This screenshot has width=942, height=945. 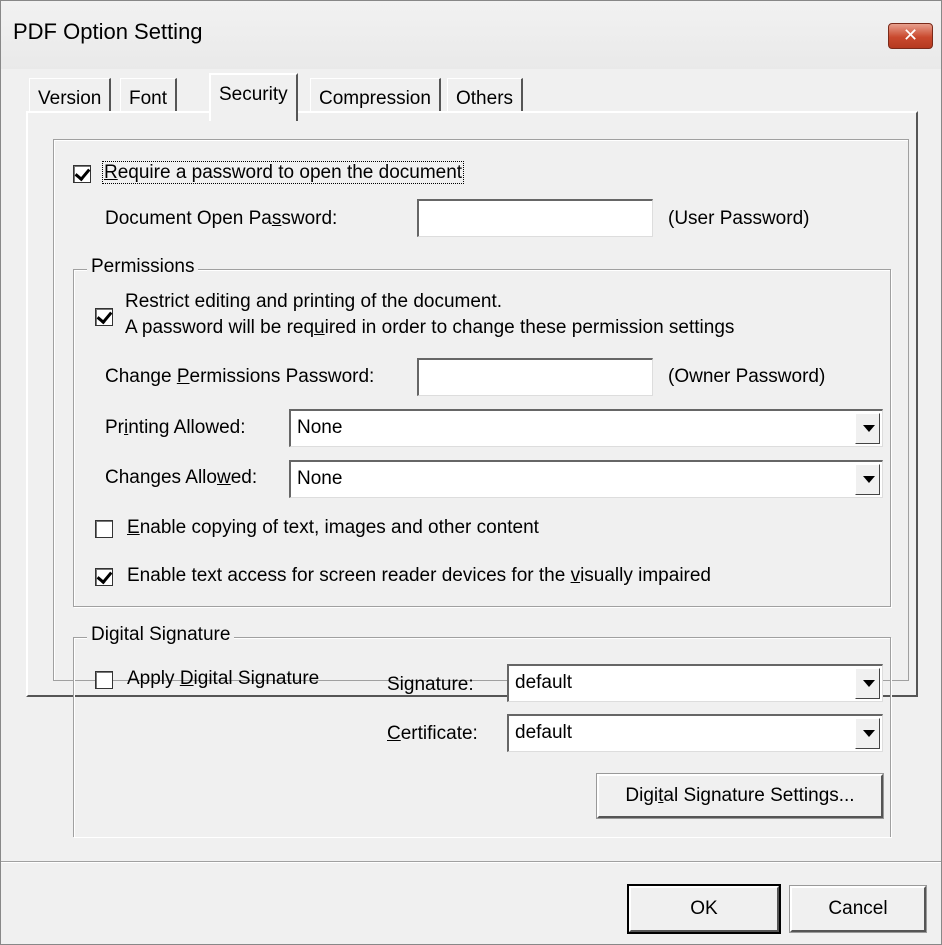 What do you see at coordinates (485, 98) in the screenshot?
I see `tab-others-label: Others` at bounding box center [485, 98].